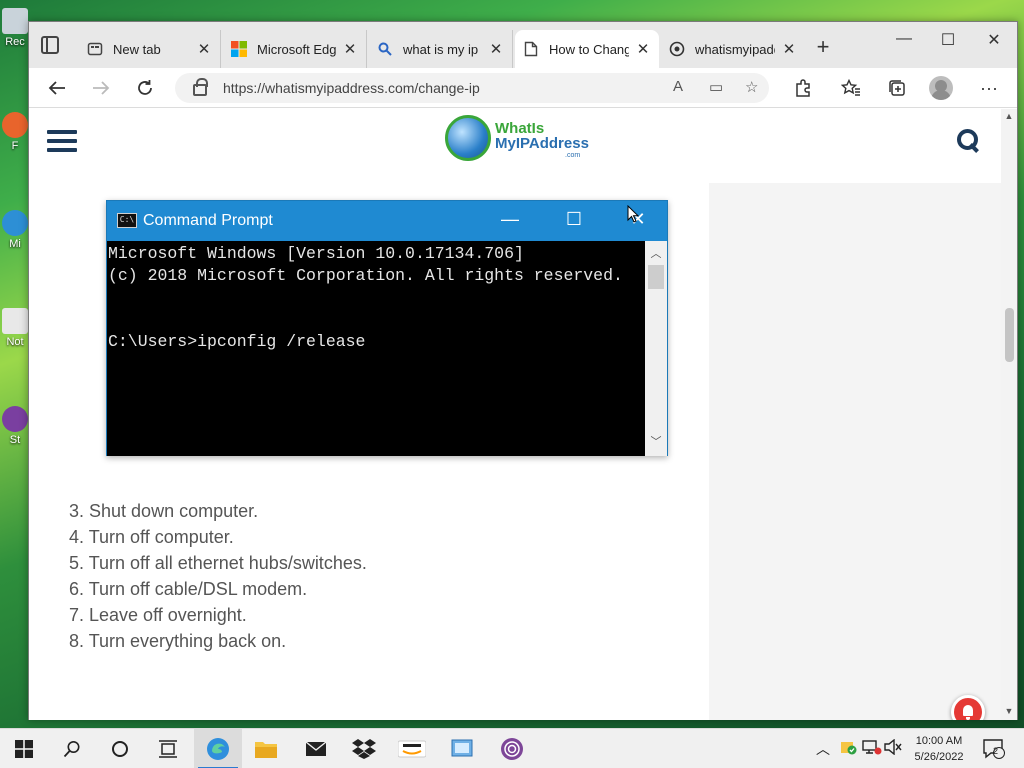  I want to click on desktop-icon-store: St, so click(15, 426).